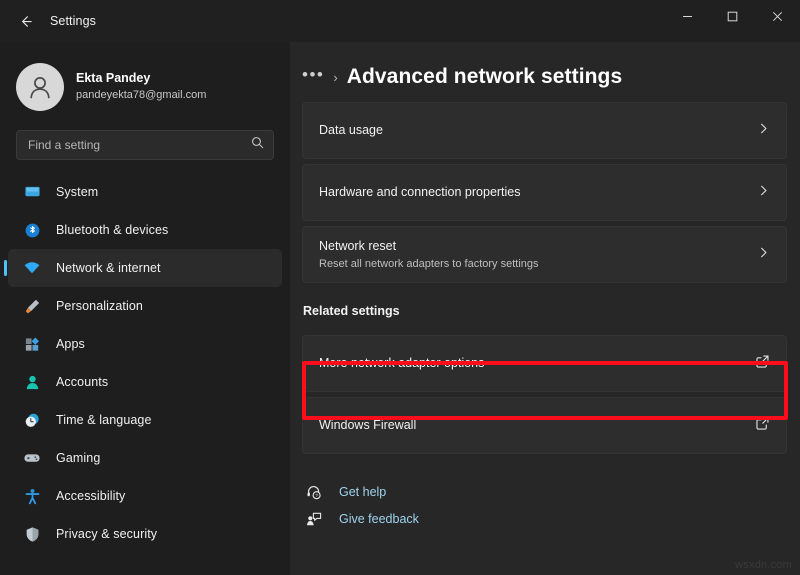  I want to click on sidebar-item-time-language: Time & language, so click(145, 420).